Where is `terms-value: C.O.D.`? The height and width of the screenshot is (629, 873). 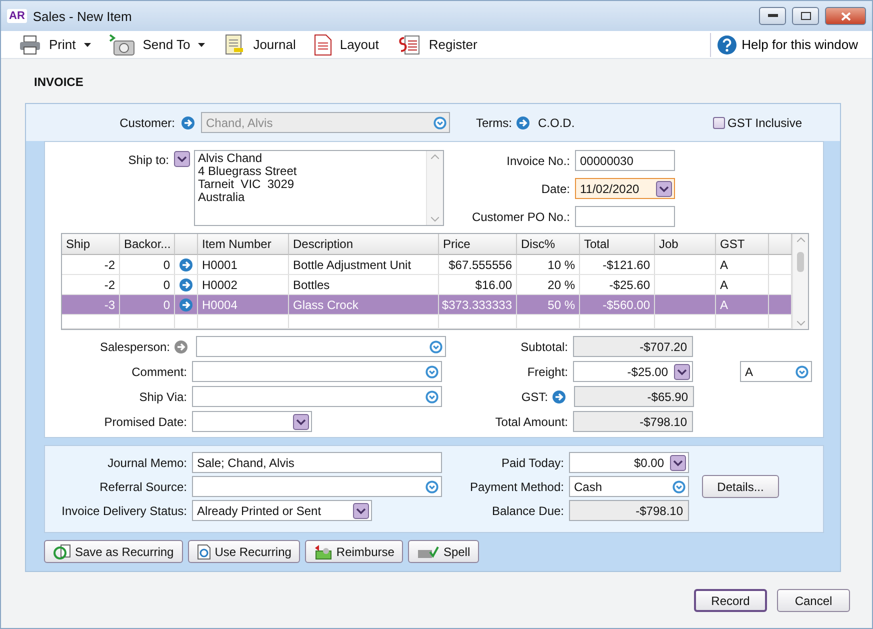
terms-value: C.O.D. is located at coordinates (556, 123).